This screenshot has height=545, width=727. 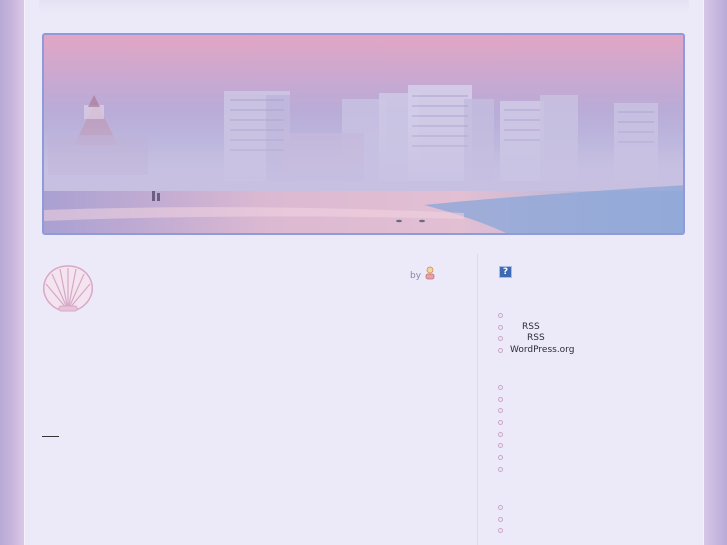 What do you see at coordinates (50, 436) in the screenshot?
I see `post-separator` at bounding box center [50, 436].